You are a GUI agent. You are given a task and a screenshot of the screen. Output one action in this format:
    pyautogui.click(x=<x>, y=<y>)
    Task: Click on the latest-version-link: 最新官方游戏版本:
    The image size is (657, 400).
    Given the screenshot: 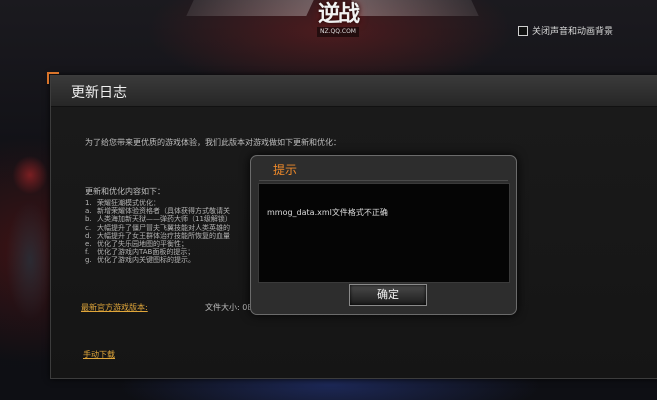 What is the action you would take?
    pyautogui.click(x=114, y=307)
    